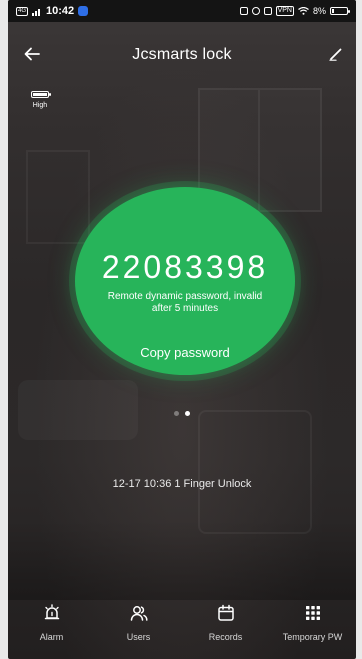  What do you see at coordinates (185, 296) in the screenshot?
I see `password-note-line1: Remote dynamic password, invalid` at bounding box center [185, 296].